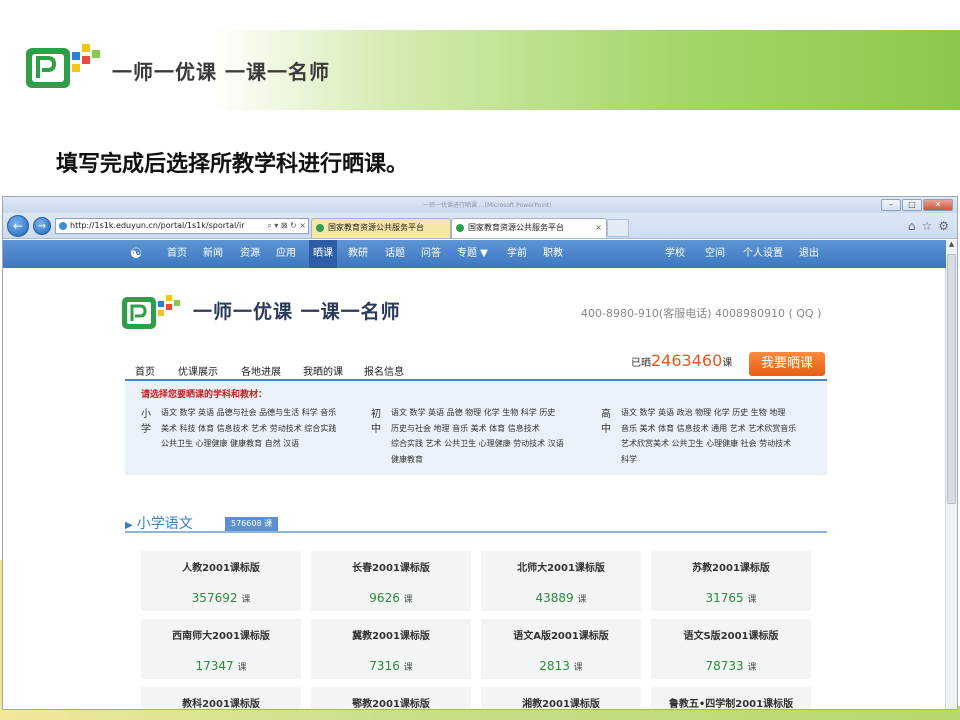 The height and width of the screenshot is (720, 960). What do you see at coordinates (561, 666) in the screenshot?
I see `textbook-count: 2813 课` at bounding box center [561, 666].